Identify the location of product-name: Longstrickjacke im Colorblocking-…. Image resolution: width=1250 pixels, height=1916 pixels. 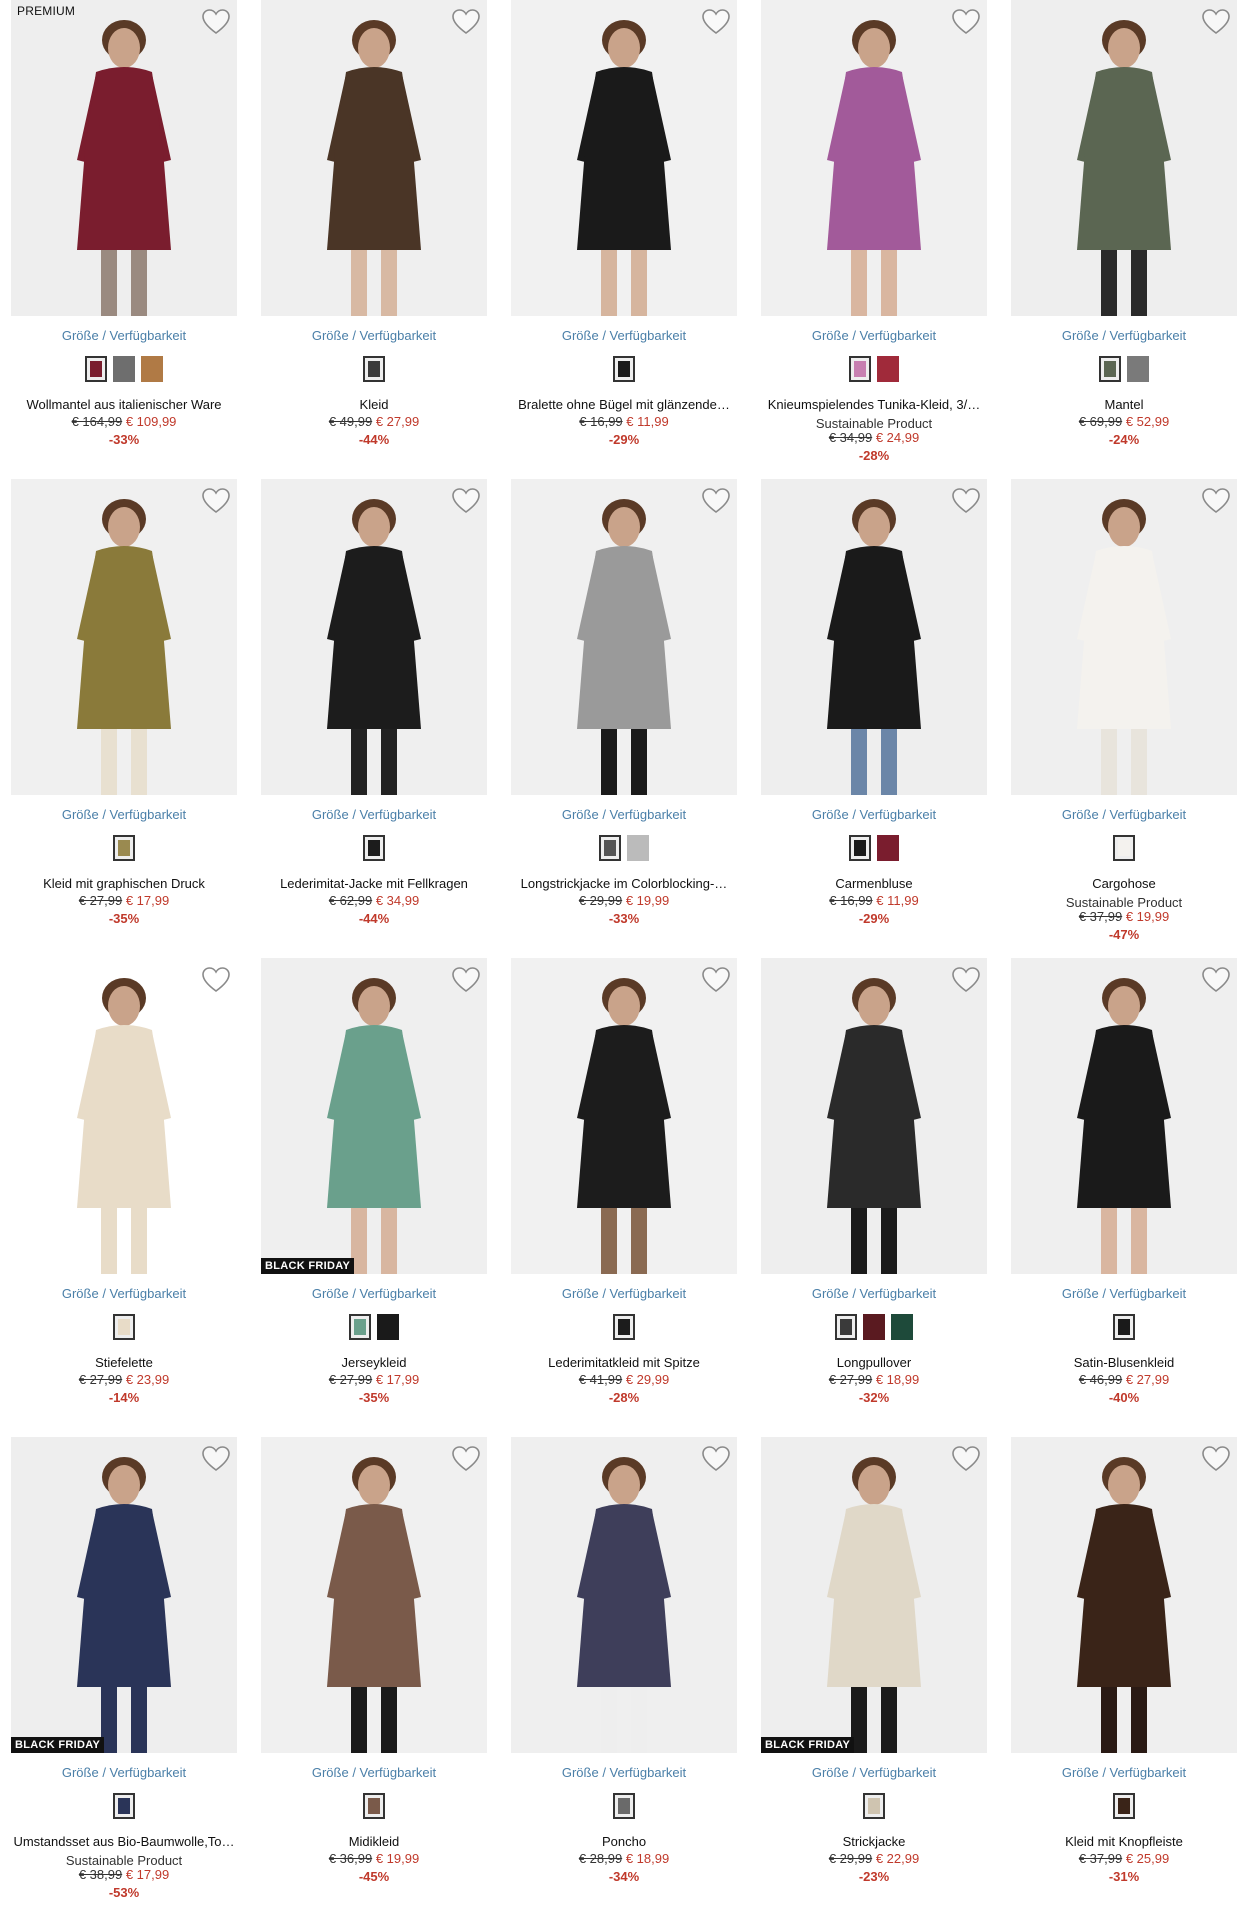
(624, 883).